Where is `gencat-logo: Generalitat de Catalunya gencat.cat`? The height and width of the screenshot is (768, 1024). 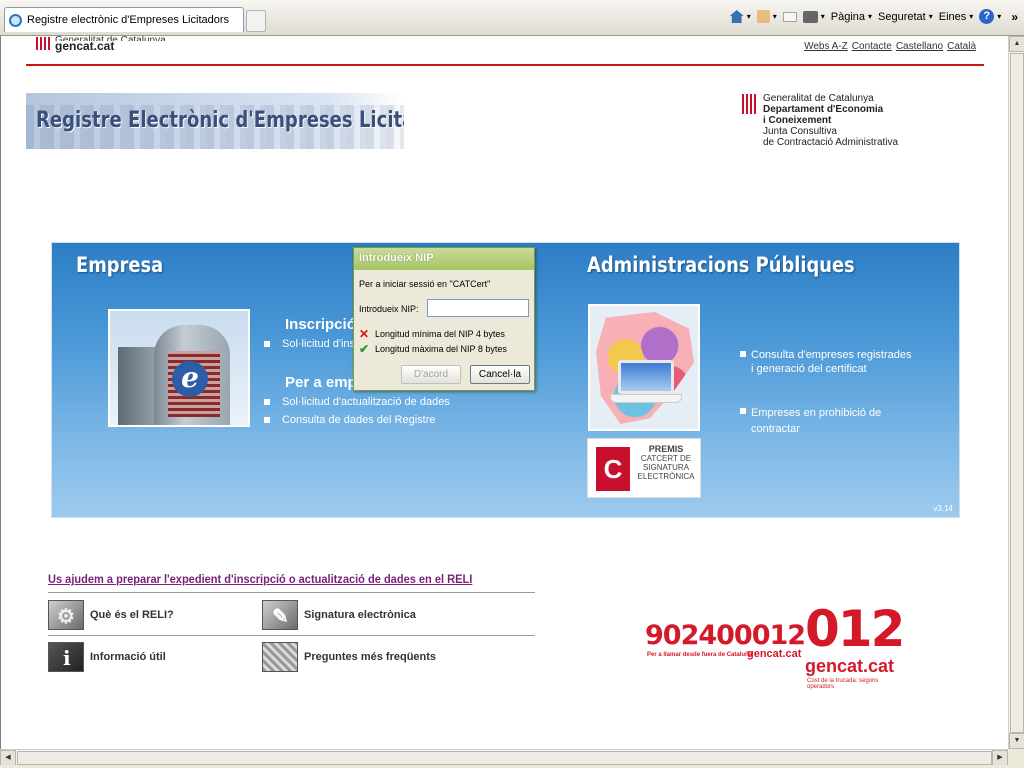
gencat-logo: Generalitat de Catalunya gencat.cat is located at coordinates (101, 44).